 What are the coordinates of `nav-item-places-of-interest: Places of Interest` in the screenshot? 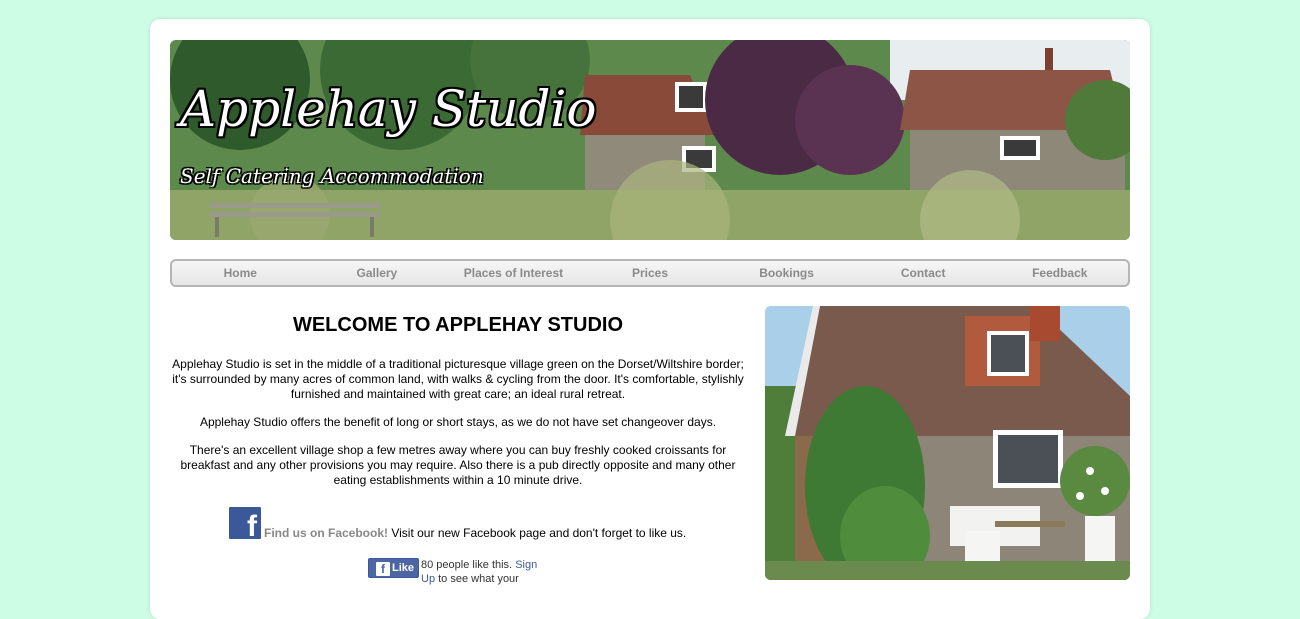 It's located at (513, 273).